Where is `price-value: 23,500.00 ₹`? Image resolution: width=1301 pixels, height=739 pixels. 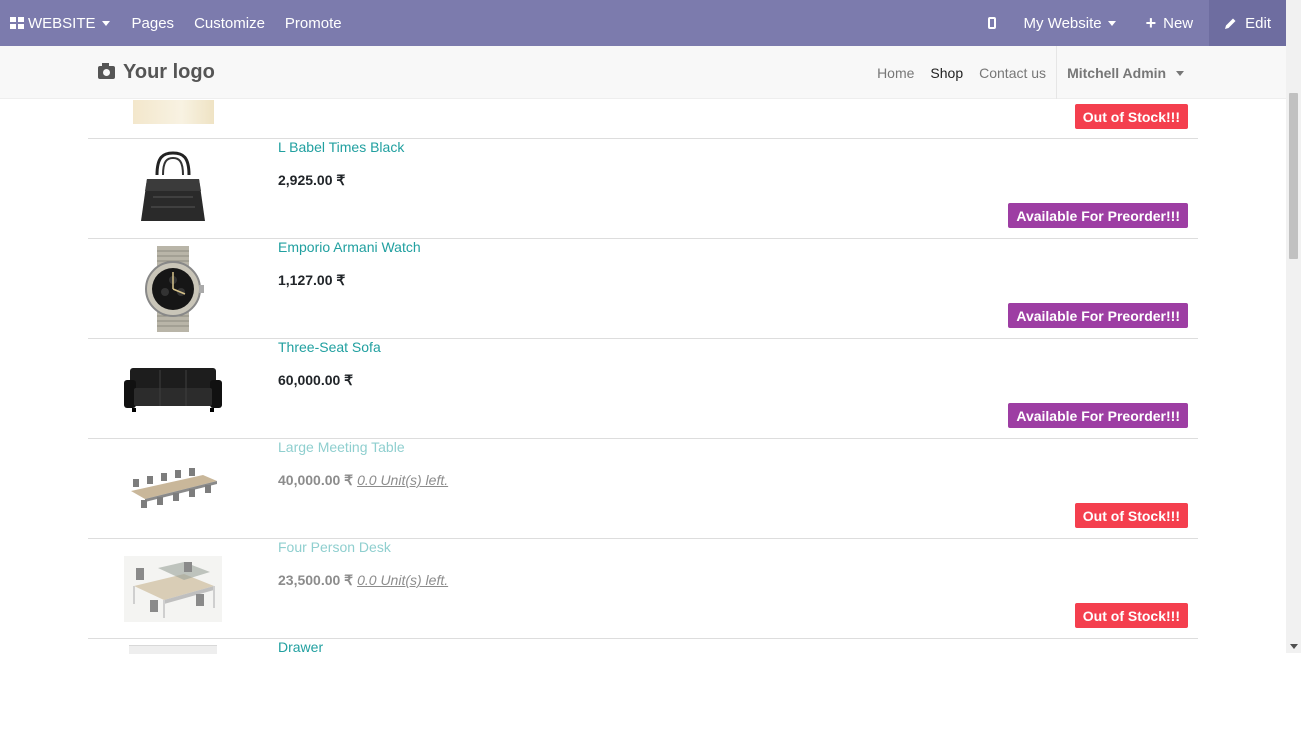
price-value: 23,500.00 ₹ is located at coordinates (316, 580).